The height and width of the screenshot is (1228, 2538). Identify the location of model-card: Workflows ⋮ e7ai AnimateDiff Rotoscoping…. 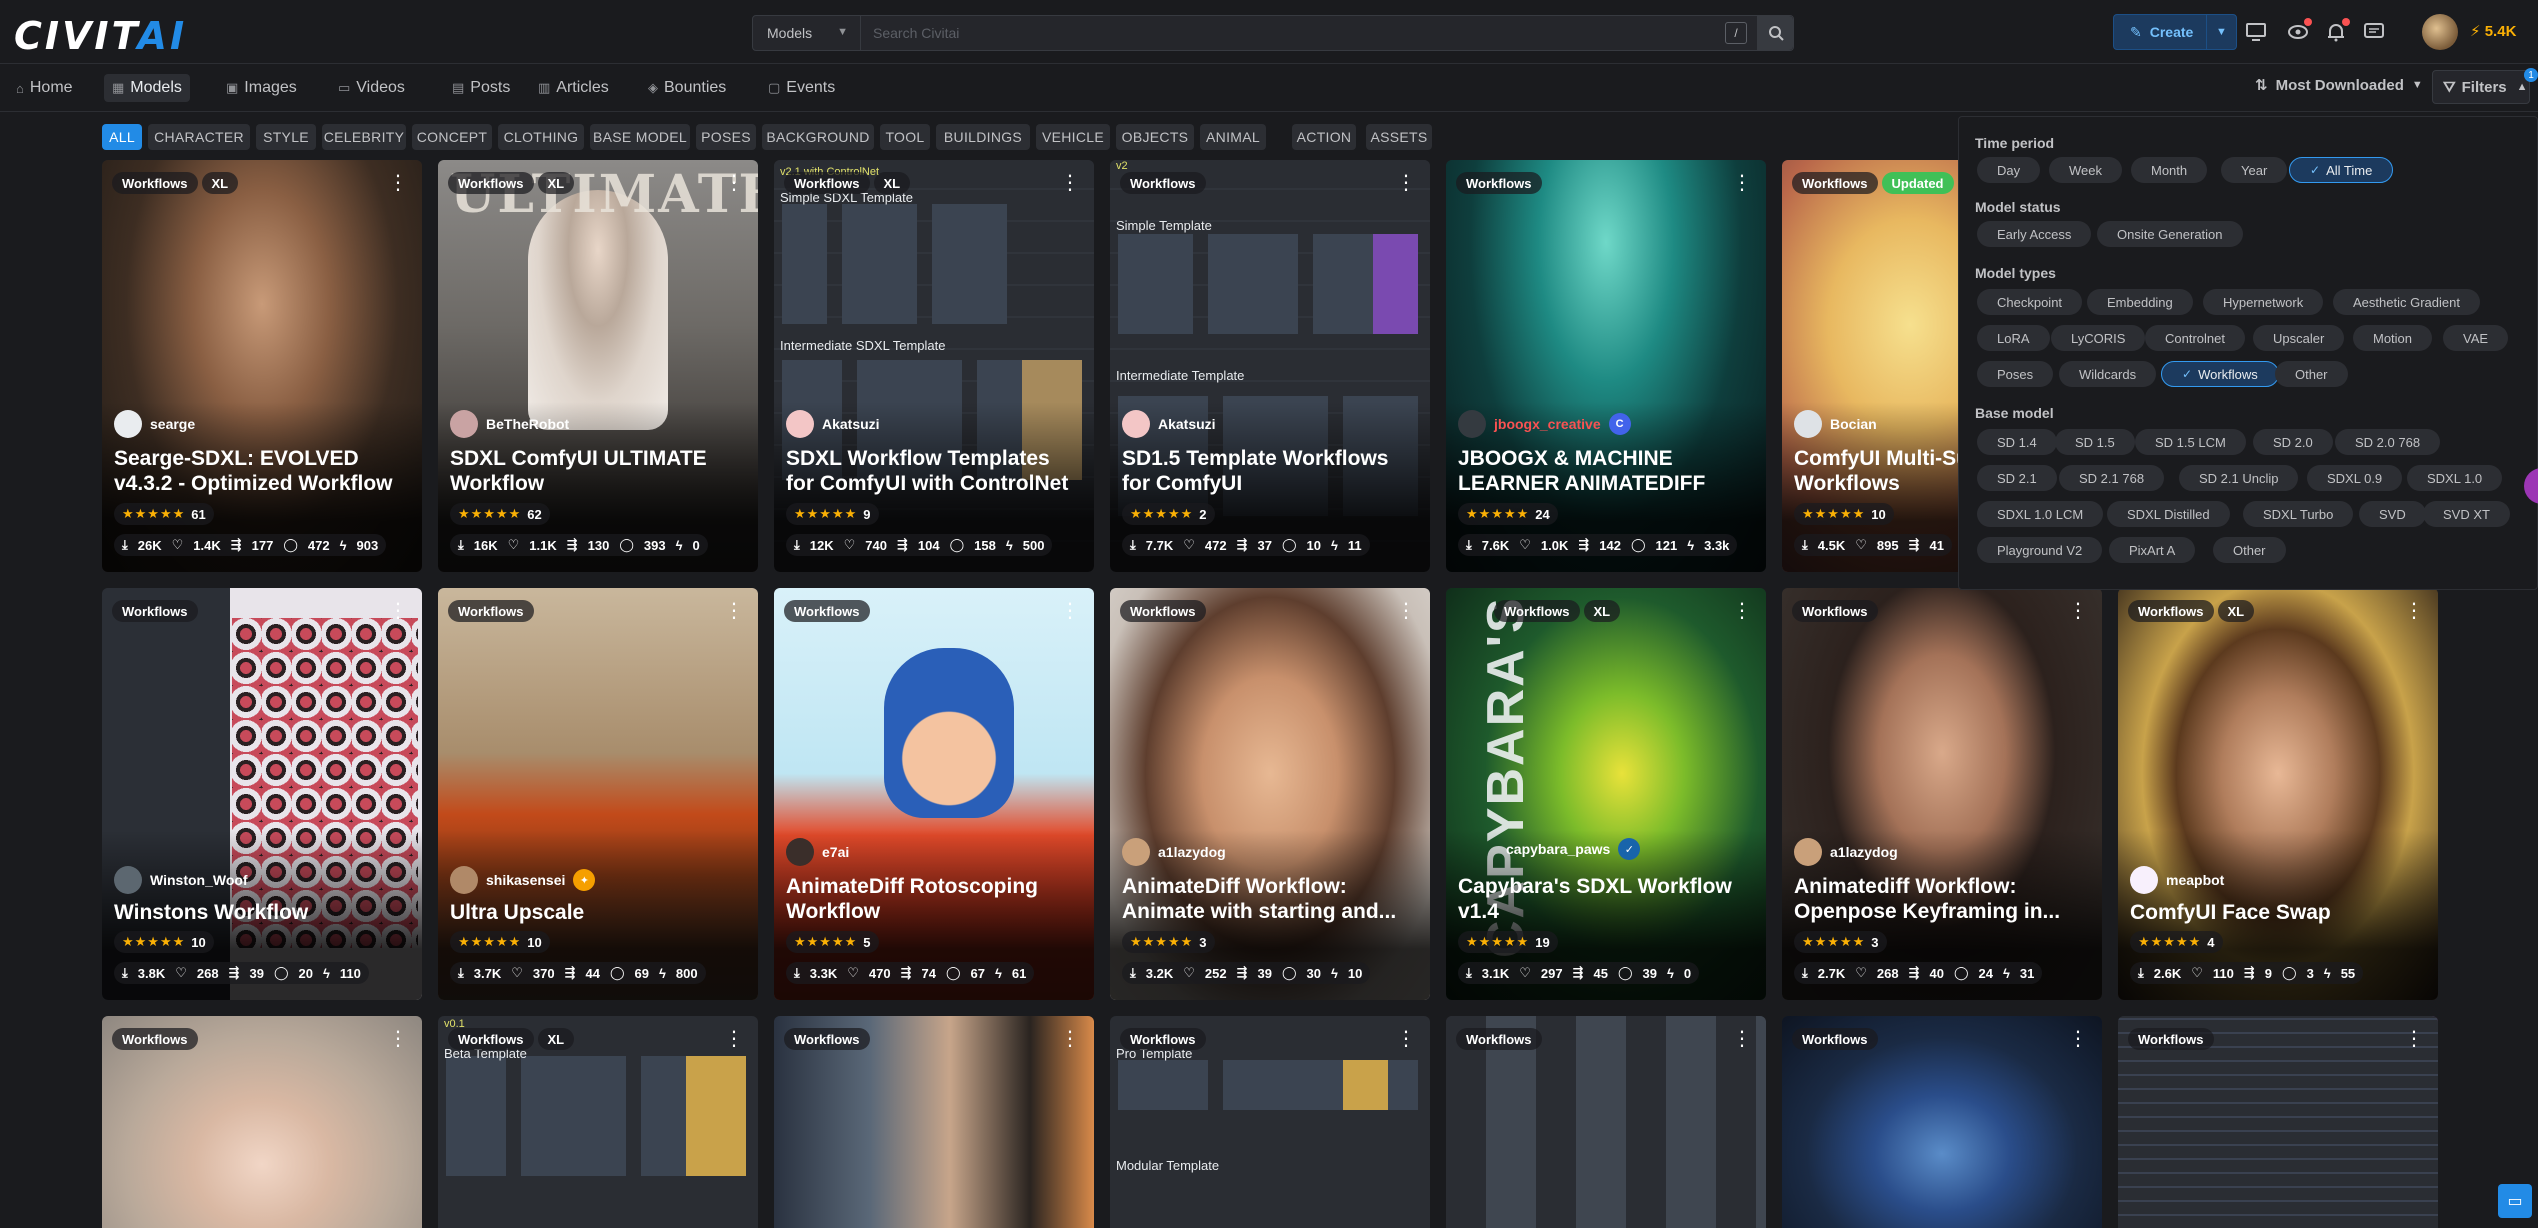
(934, 794).